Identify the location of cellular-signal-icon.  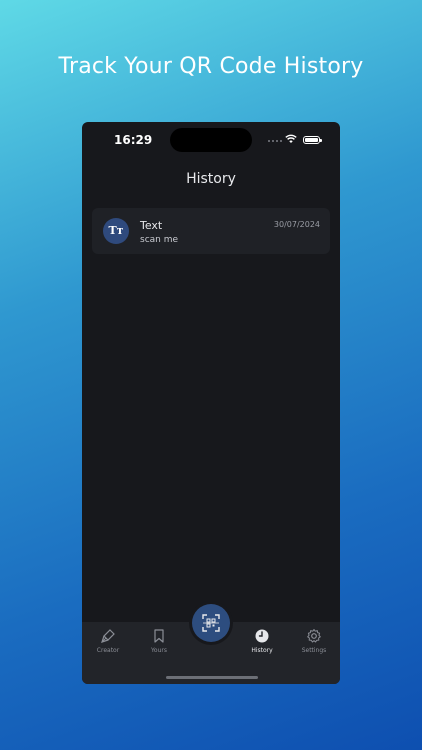
(275, 141).